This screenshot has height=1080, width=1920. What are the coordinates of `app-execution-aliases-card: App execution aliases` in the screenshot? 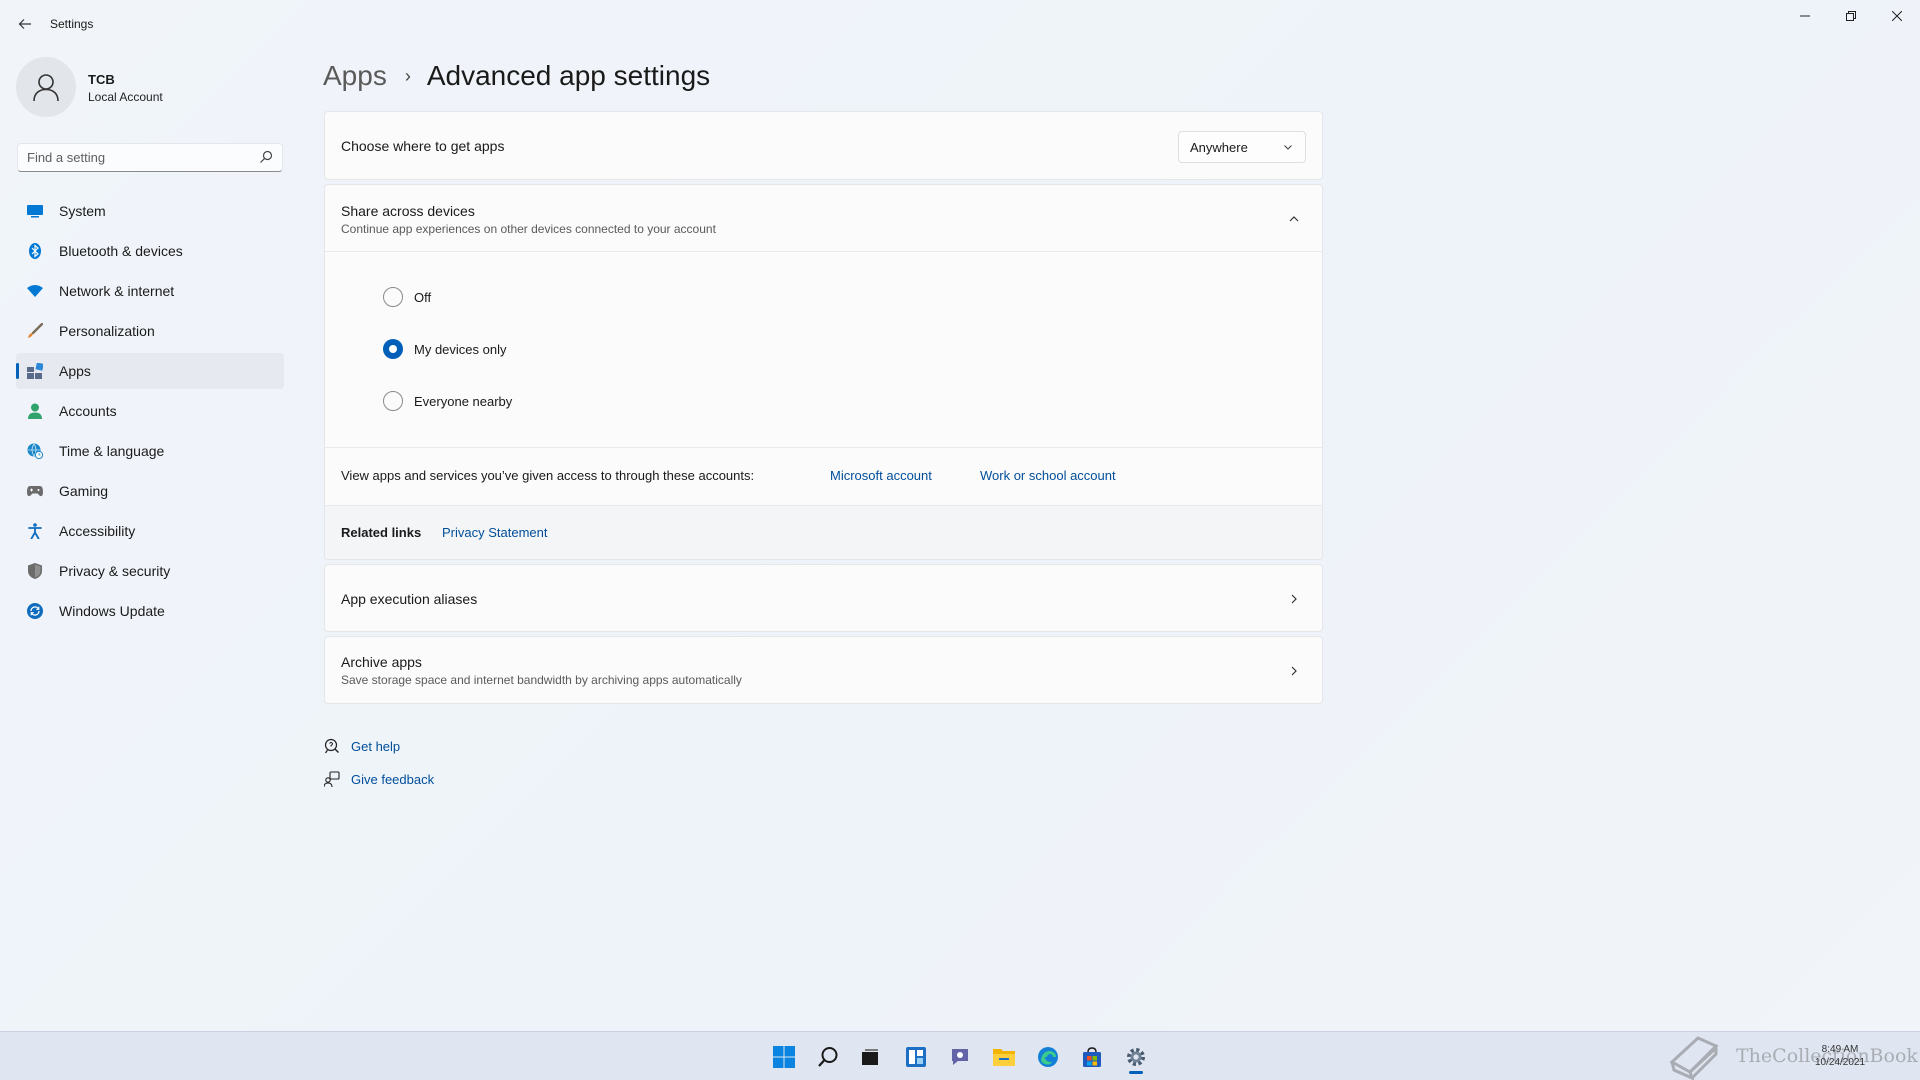 It's located at (823, 598).